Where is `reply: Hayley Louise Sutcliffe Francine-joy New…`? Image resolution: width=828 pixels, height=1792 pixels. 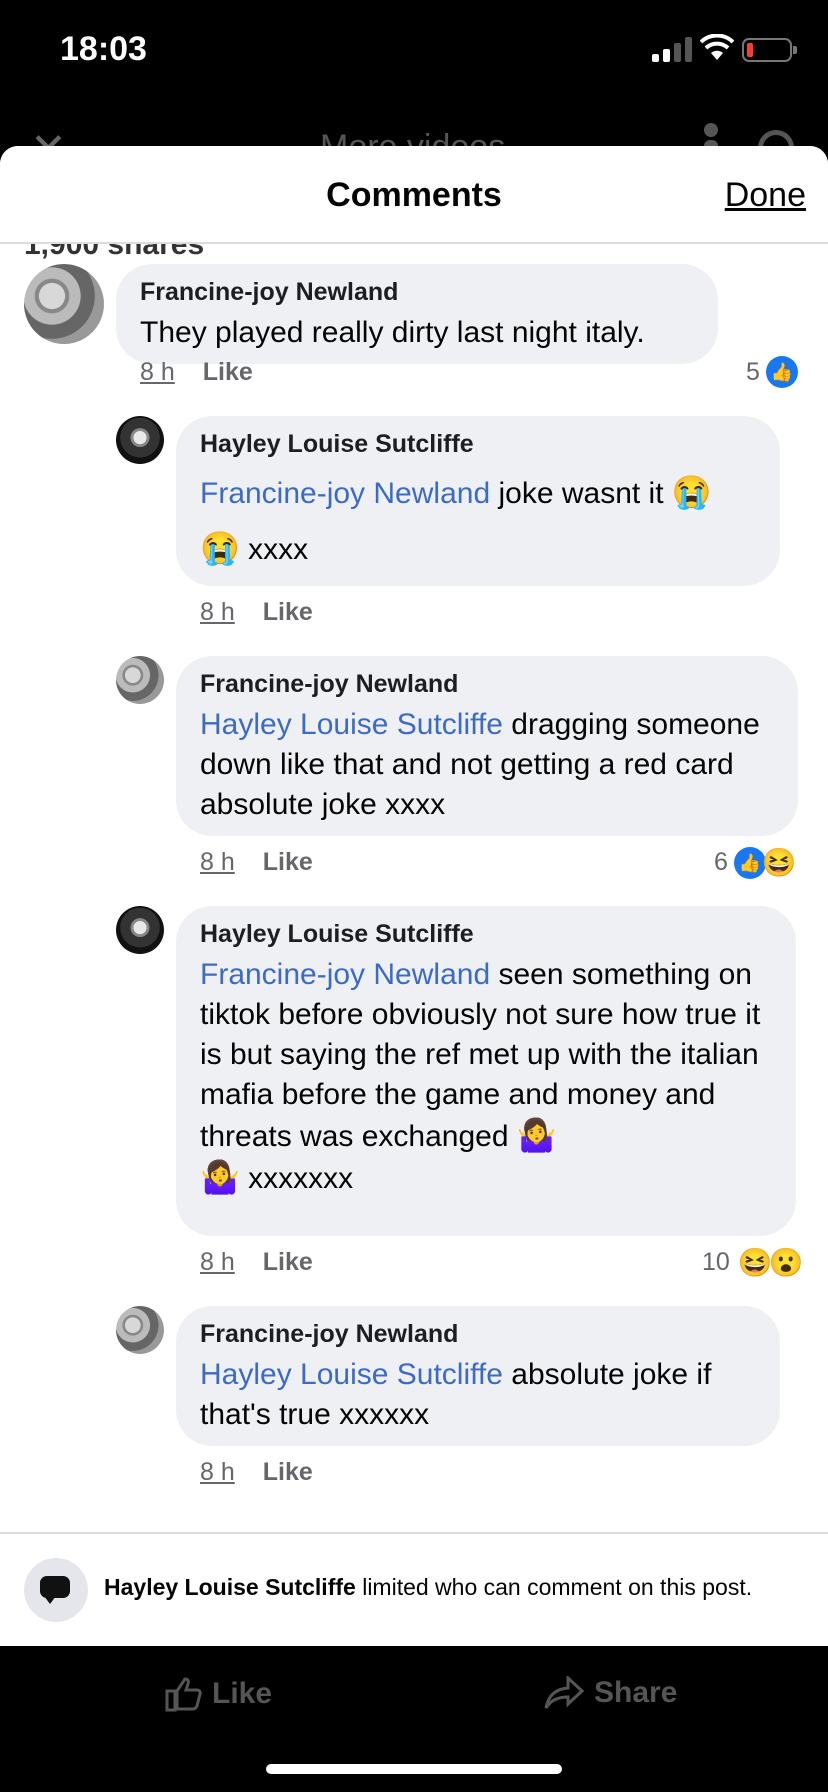
reply: Hayley Louise Sutcliffe Francine-joy New… is located at coordinates (414, 536).